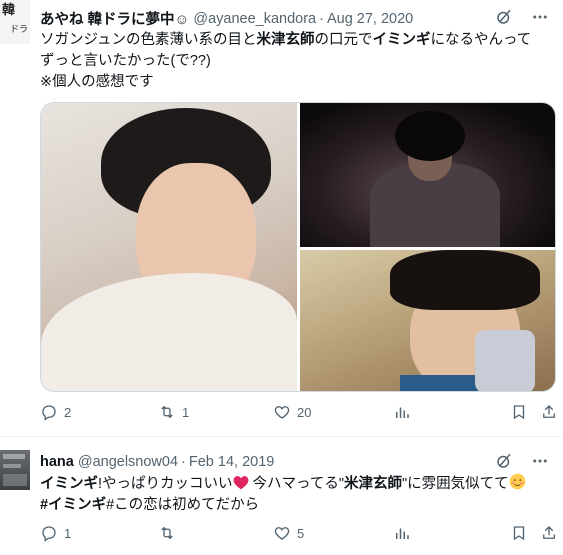 The image size is (563, 555). I want to click on like-count: 20, so click(304, 412).